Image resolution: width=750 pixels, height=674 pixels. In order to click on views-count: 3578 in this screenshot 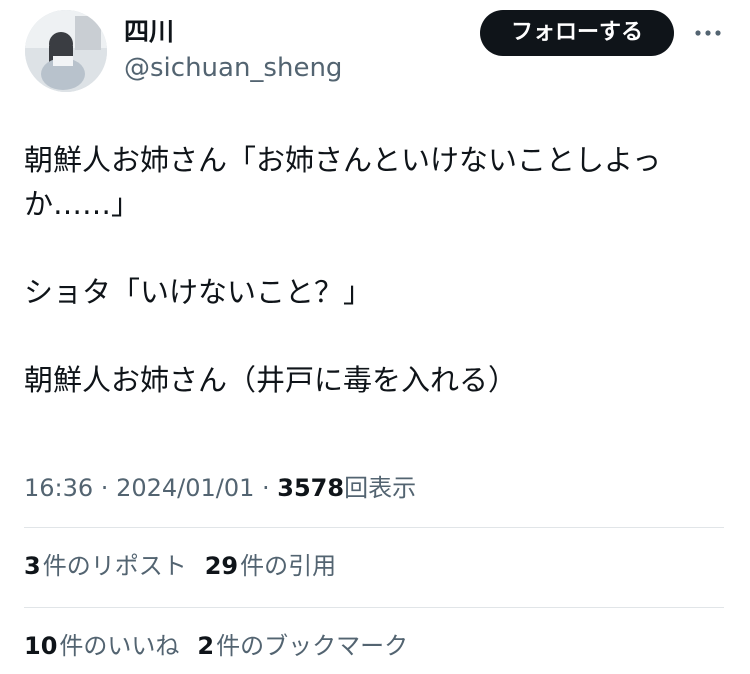, I will do `click(311, 488)`.